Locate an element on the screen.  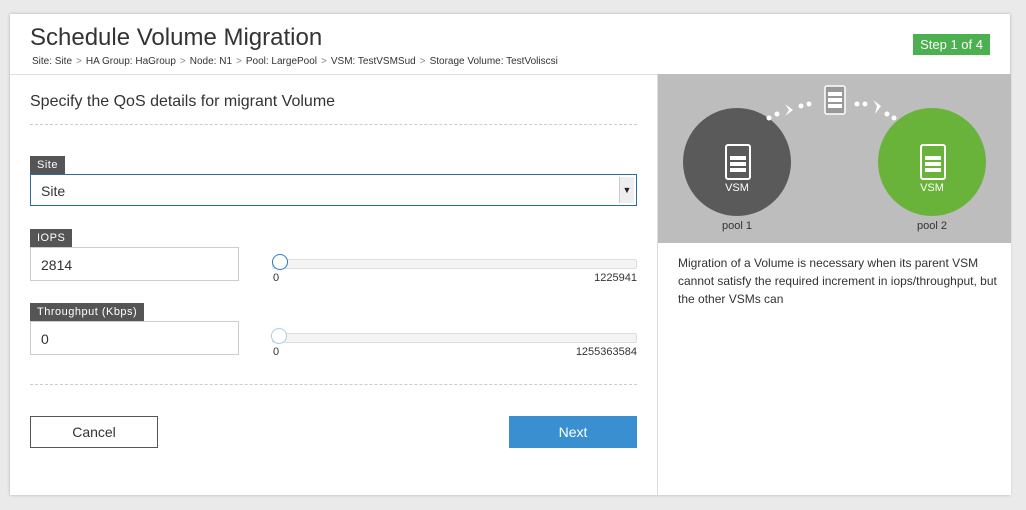
site-select: Site ▼ is located at coordinates (333, 190).